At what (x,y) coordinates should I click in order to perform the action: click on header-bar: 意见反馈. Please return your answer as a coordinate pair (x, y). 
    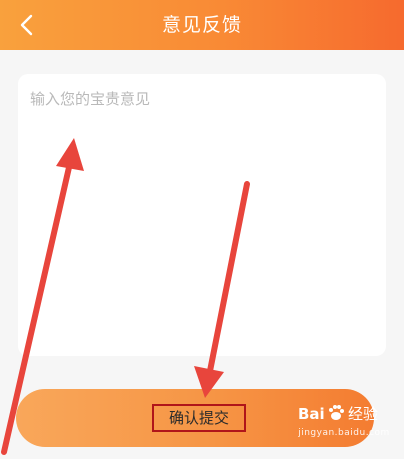
    Looking at the image, I should click on (202, 25).